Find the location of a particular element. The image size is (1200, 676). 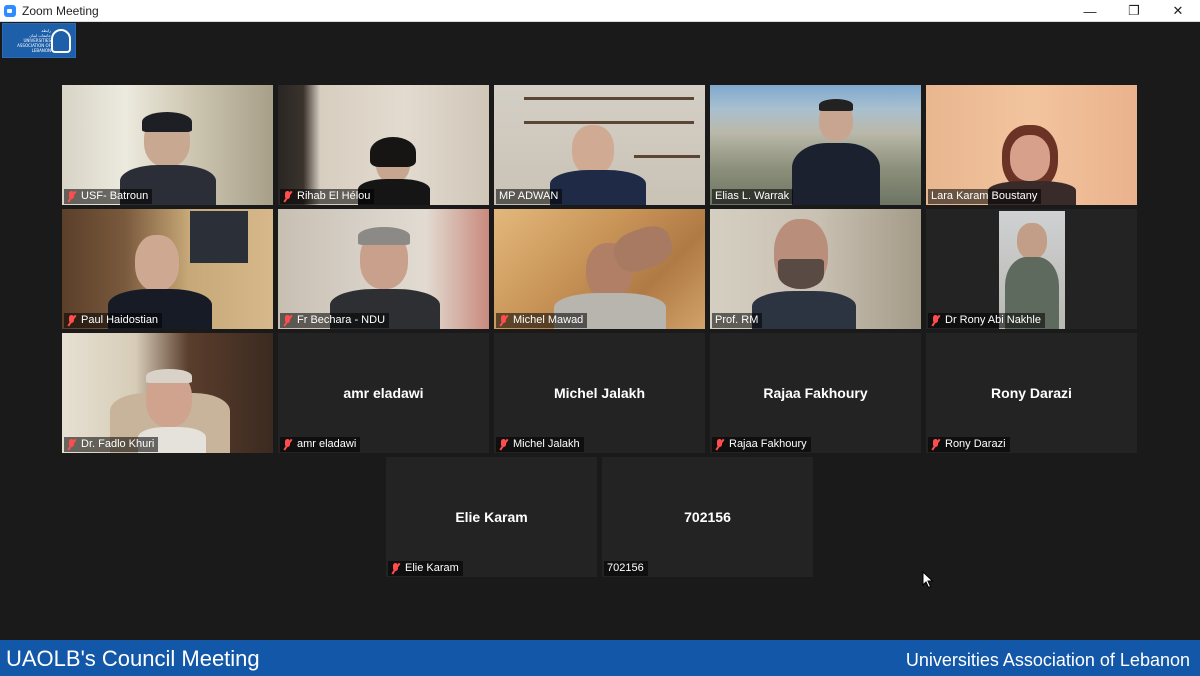

participant-tile: amr eladawi amr eladawi is located at coordinates (383, 393).